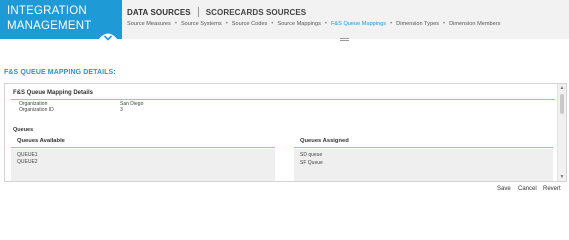 This screenshot has width=569, height=240. I want to click on vertical-scrollbar: ▲ ▼, so click(561, 132).